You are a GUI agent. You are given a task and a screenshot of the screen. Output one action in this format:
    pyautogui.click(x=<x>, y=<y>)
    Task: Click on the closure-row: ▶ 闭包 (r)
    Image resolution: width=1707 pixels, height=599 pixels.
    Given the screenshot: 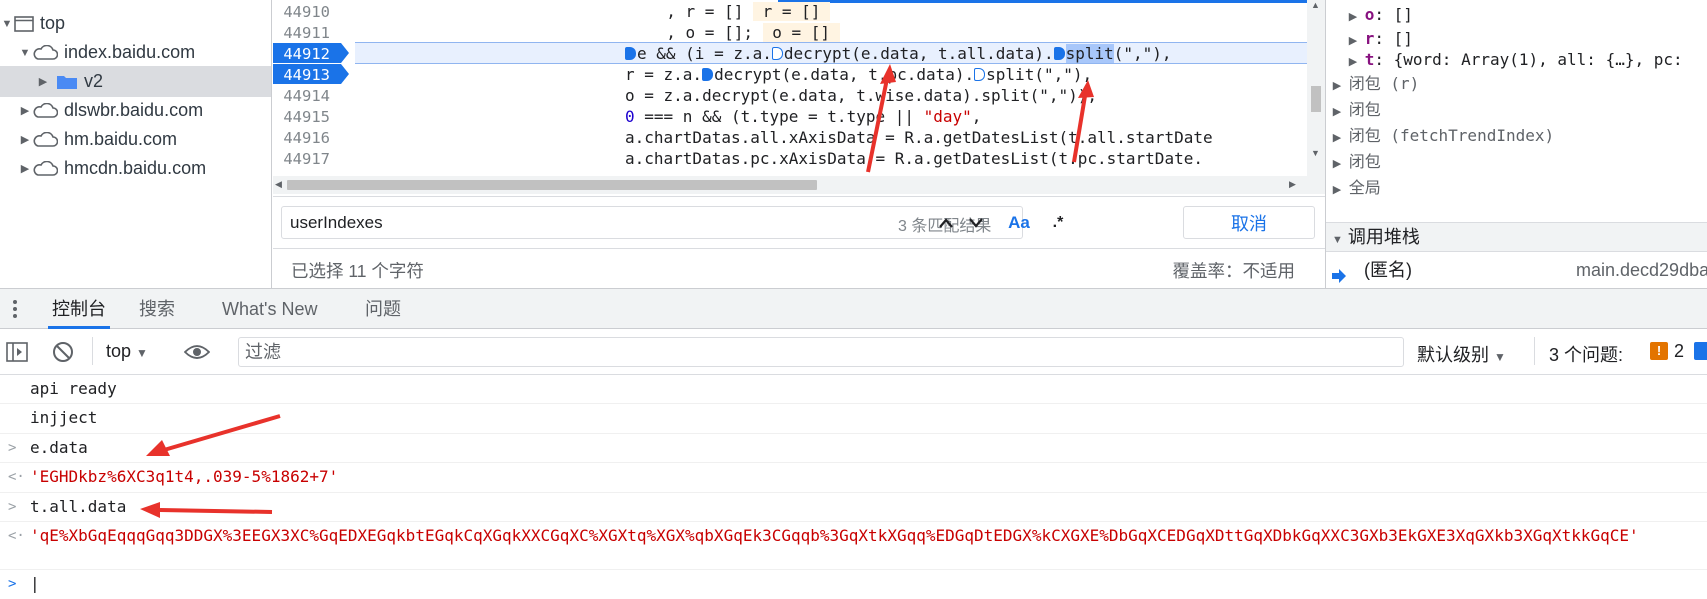 What is the action you would take?
    pyautogui.click(x=1516, y=84)
    